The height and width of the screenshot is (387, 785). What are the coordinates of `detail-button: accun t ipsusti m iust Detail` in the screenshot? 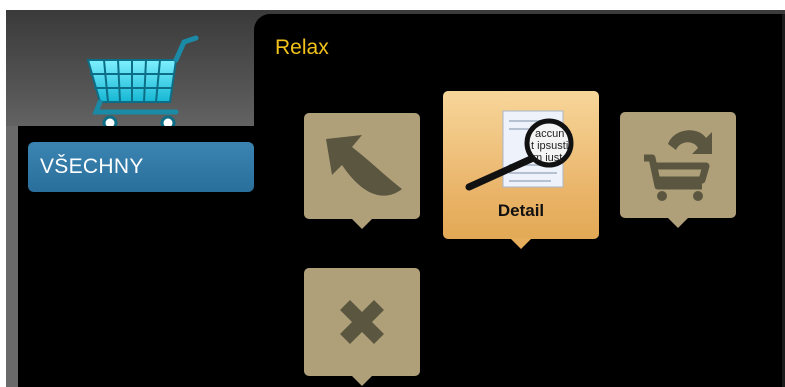 It's located at (521, 170).